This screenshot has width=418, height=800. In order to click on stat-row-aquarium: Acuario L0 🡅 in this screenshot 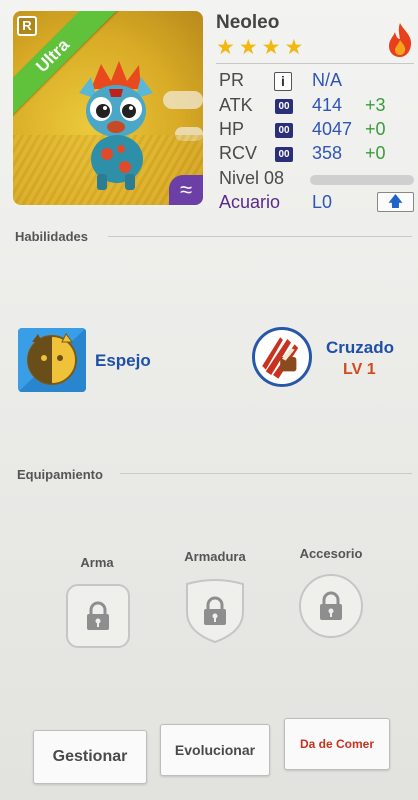, I will do `click(317, 204)`.